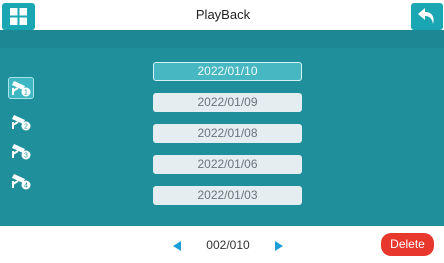  I want to click on previous-page-button, so click(177, 245).